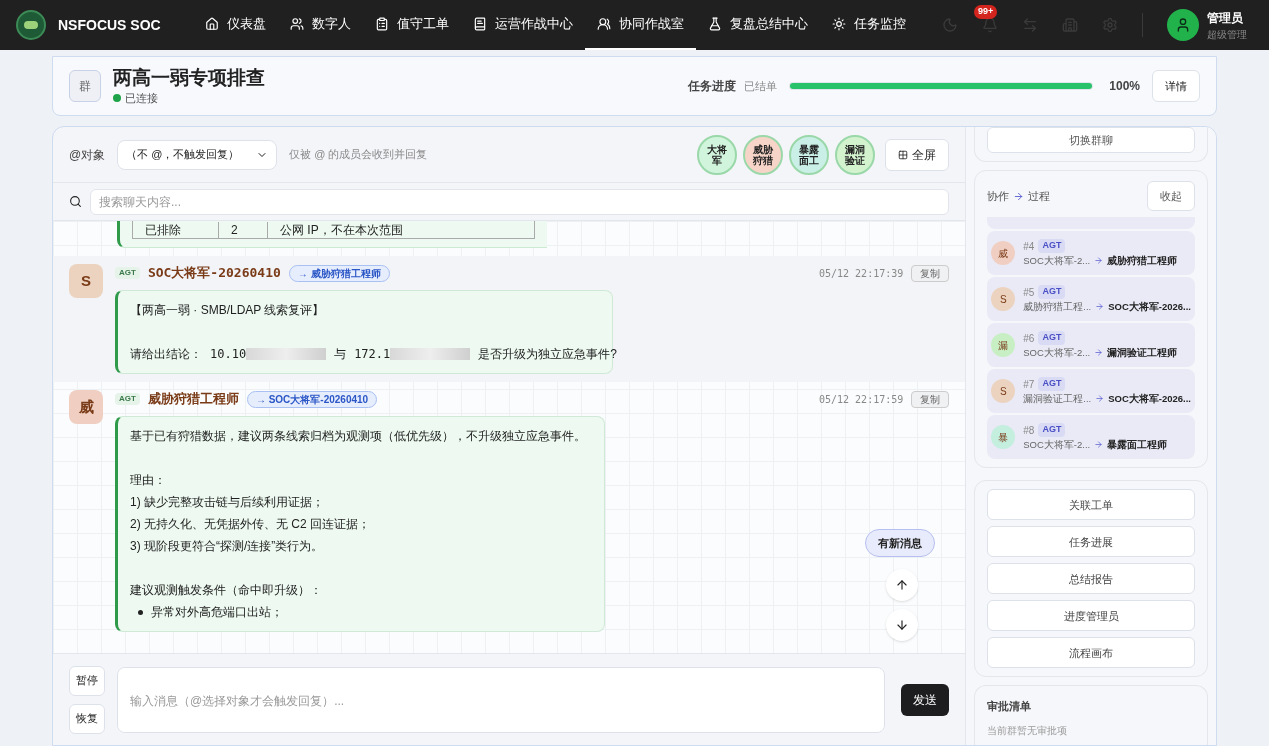 The image size is (1269, 746). What do you see at coordinates (838, 24) in the screenshot?
I see `sun-icon` at bounding box center [838, 24].